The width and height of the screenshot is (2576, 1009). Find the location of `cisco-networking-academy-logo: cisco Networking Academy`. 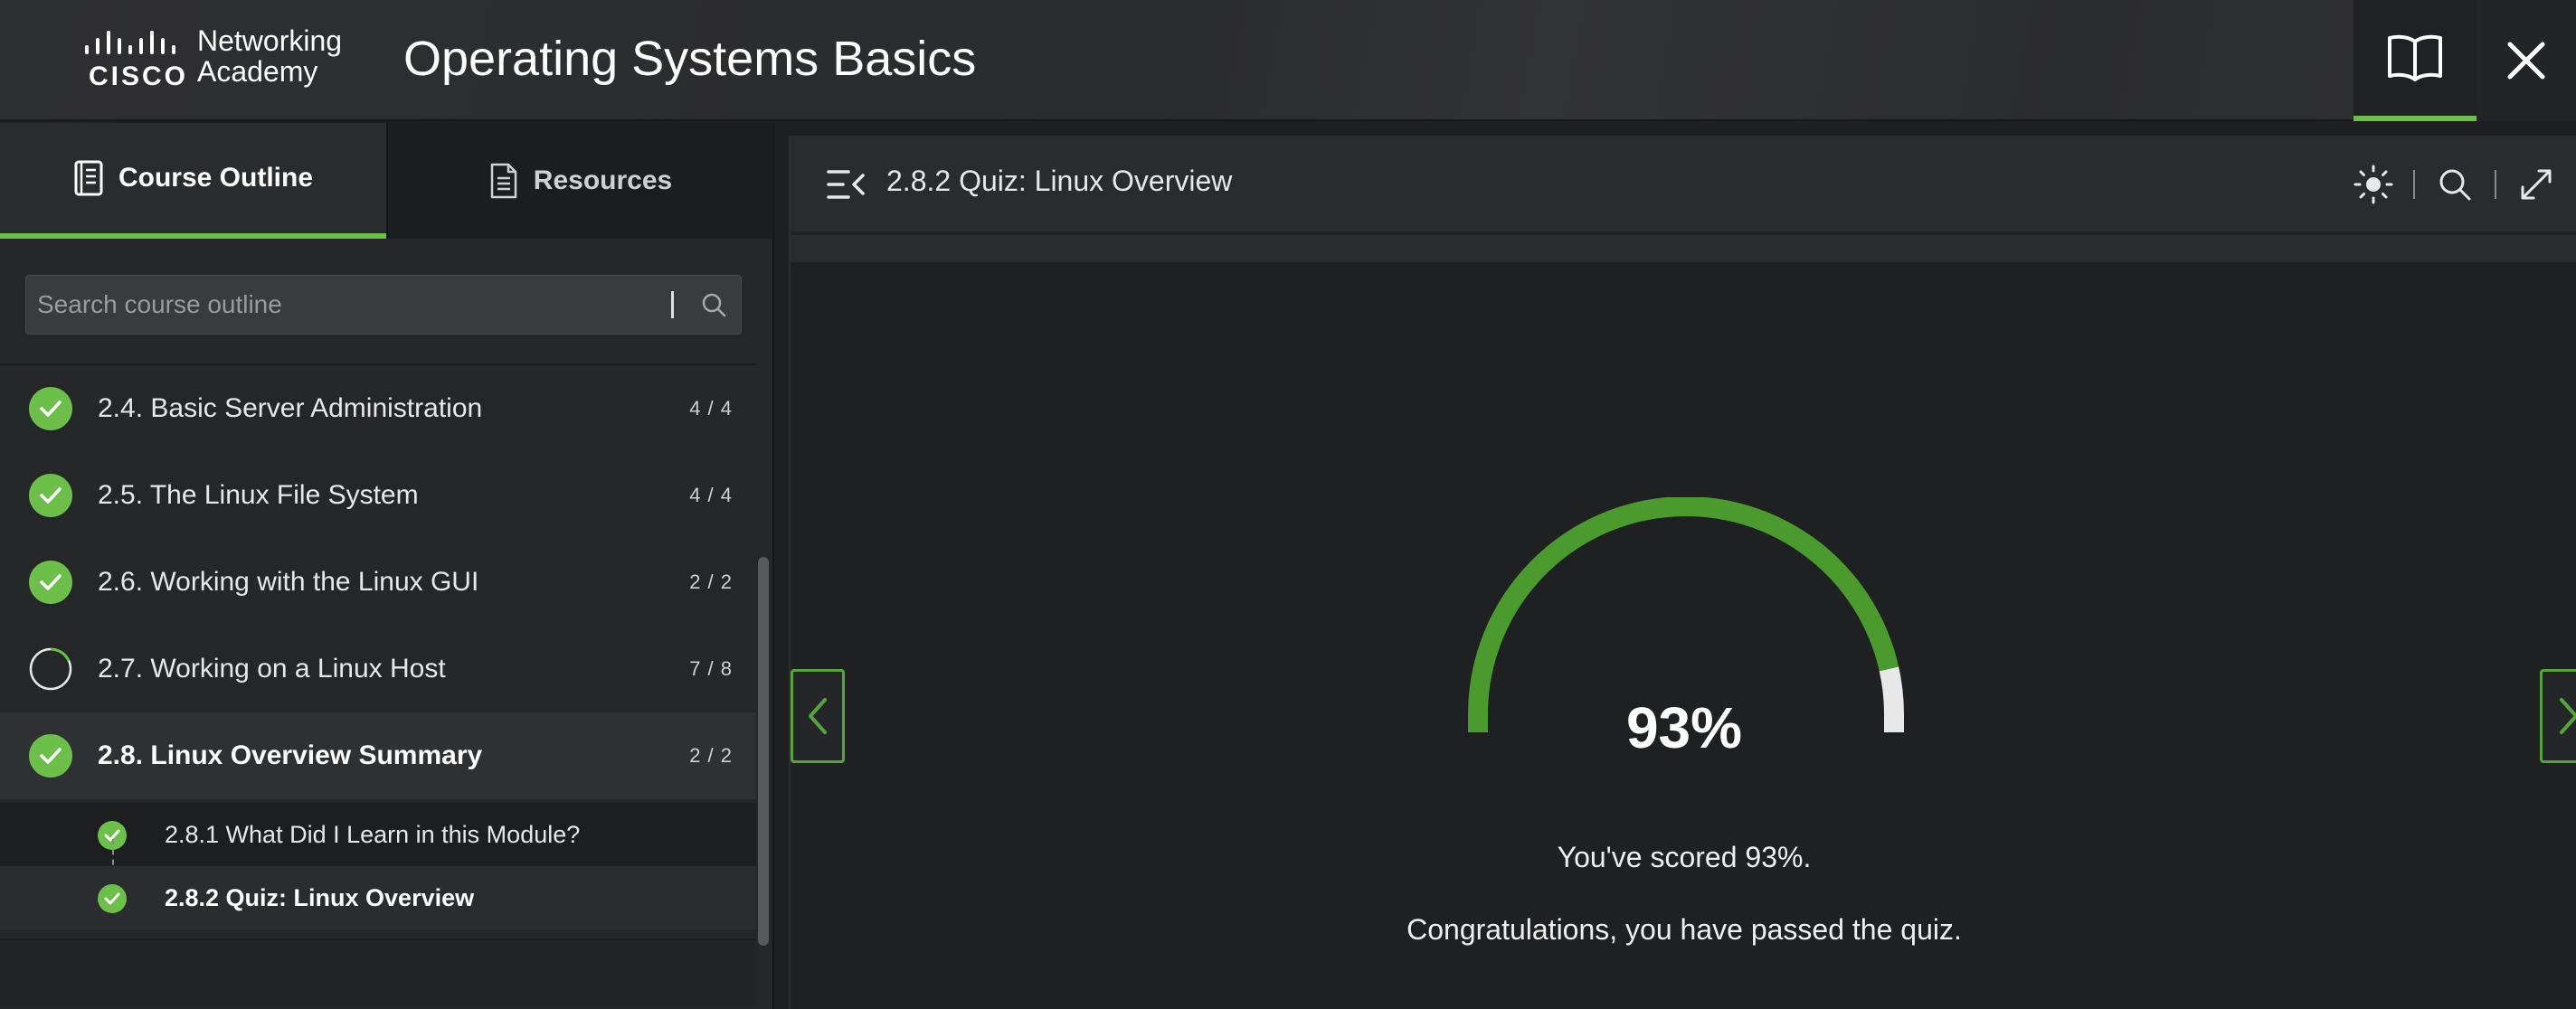

cisco-networking-academy-logo: cisco Networking Academy is located at coordinates (214, 58).